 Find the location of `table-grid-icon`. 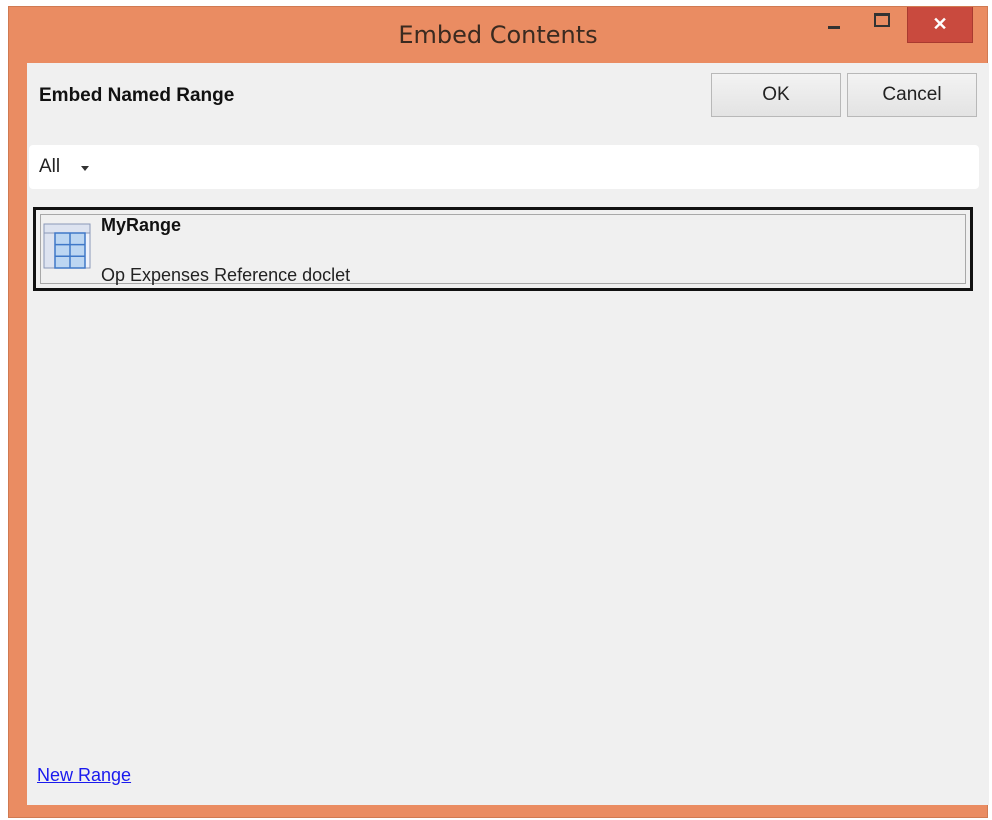

table-grid-icon is located at coordinates (67, 246).